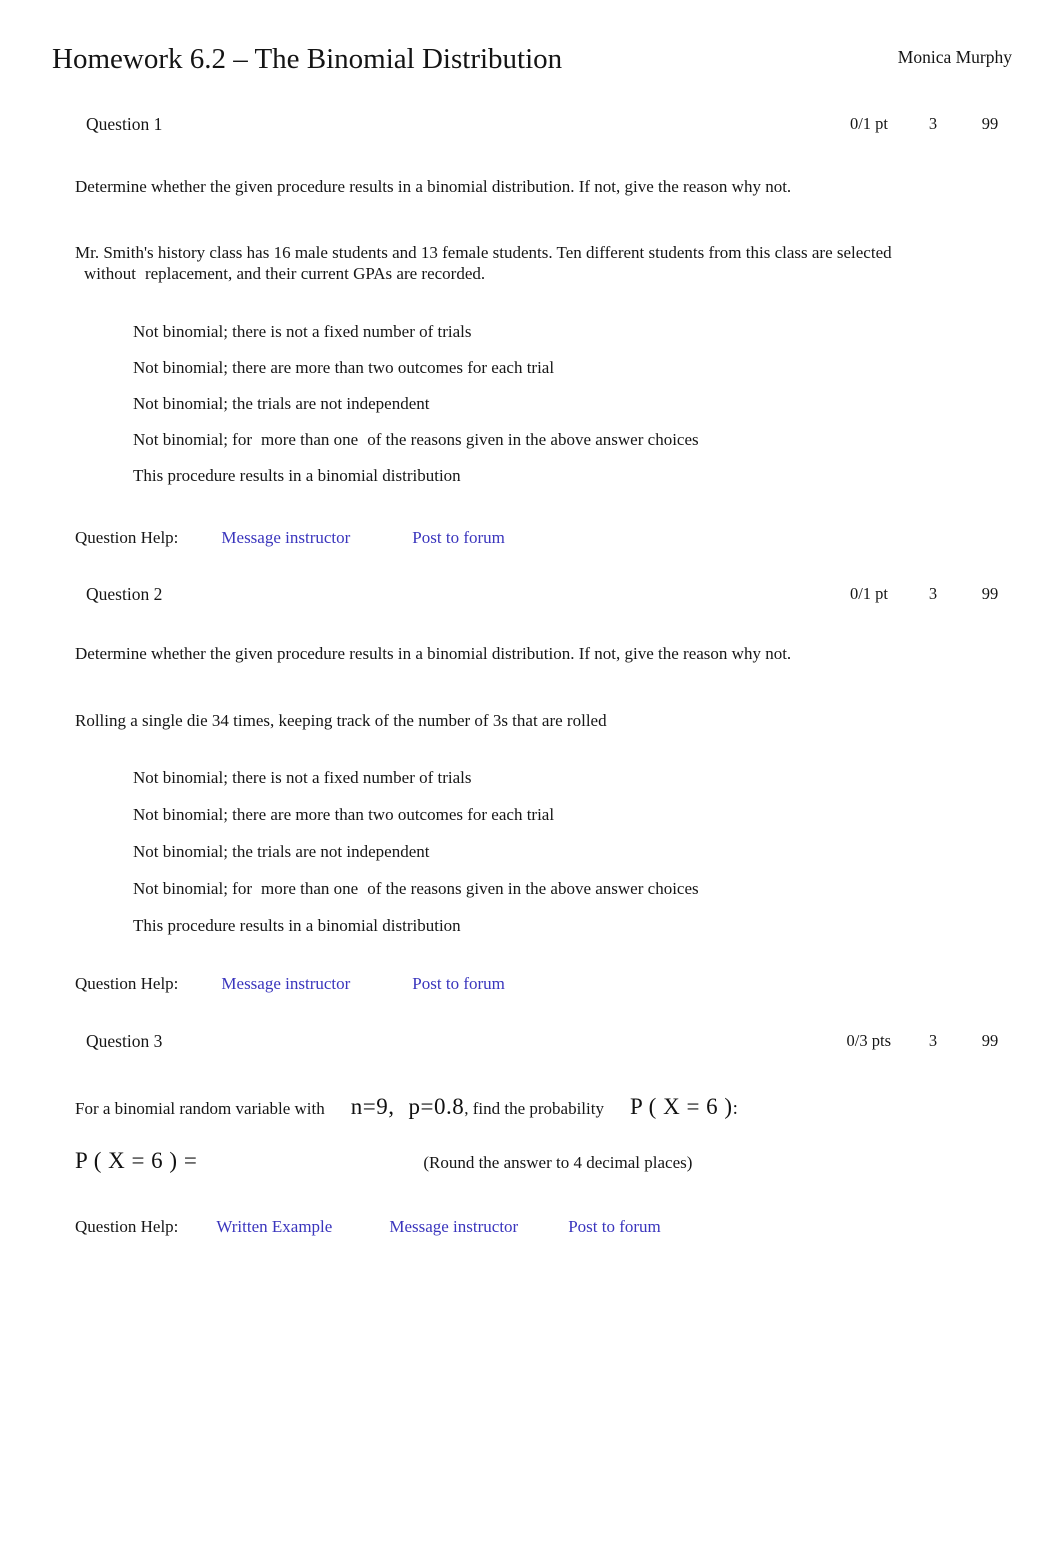 The height and width of the screenshot is (1561, 1062). What do you see at coordinates (385, 1106) in the screenshot?
I see `math-value-n: 9,` at bounding box center [385, 1106].